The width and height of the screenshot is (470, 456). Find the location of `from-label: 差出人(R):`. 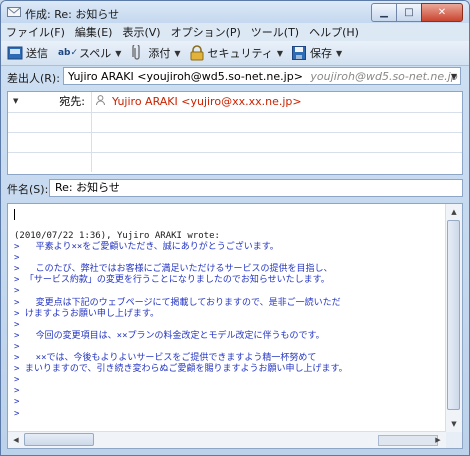

from-label: 差出人(R): is located at coordinates (33, 78).